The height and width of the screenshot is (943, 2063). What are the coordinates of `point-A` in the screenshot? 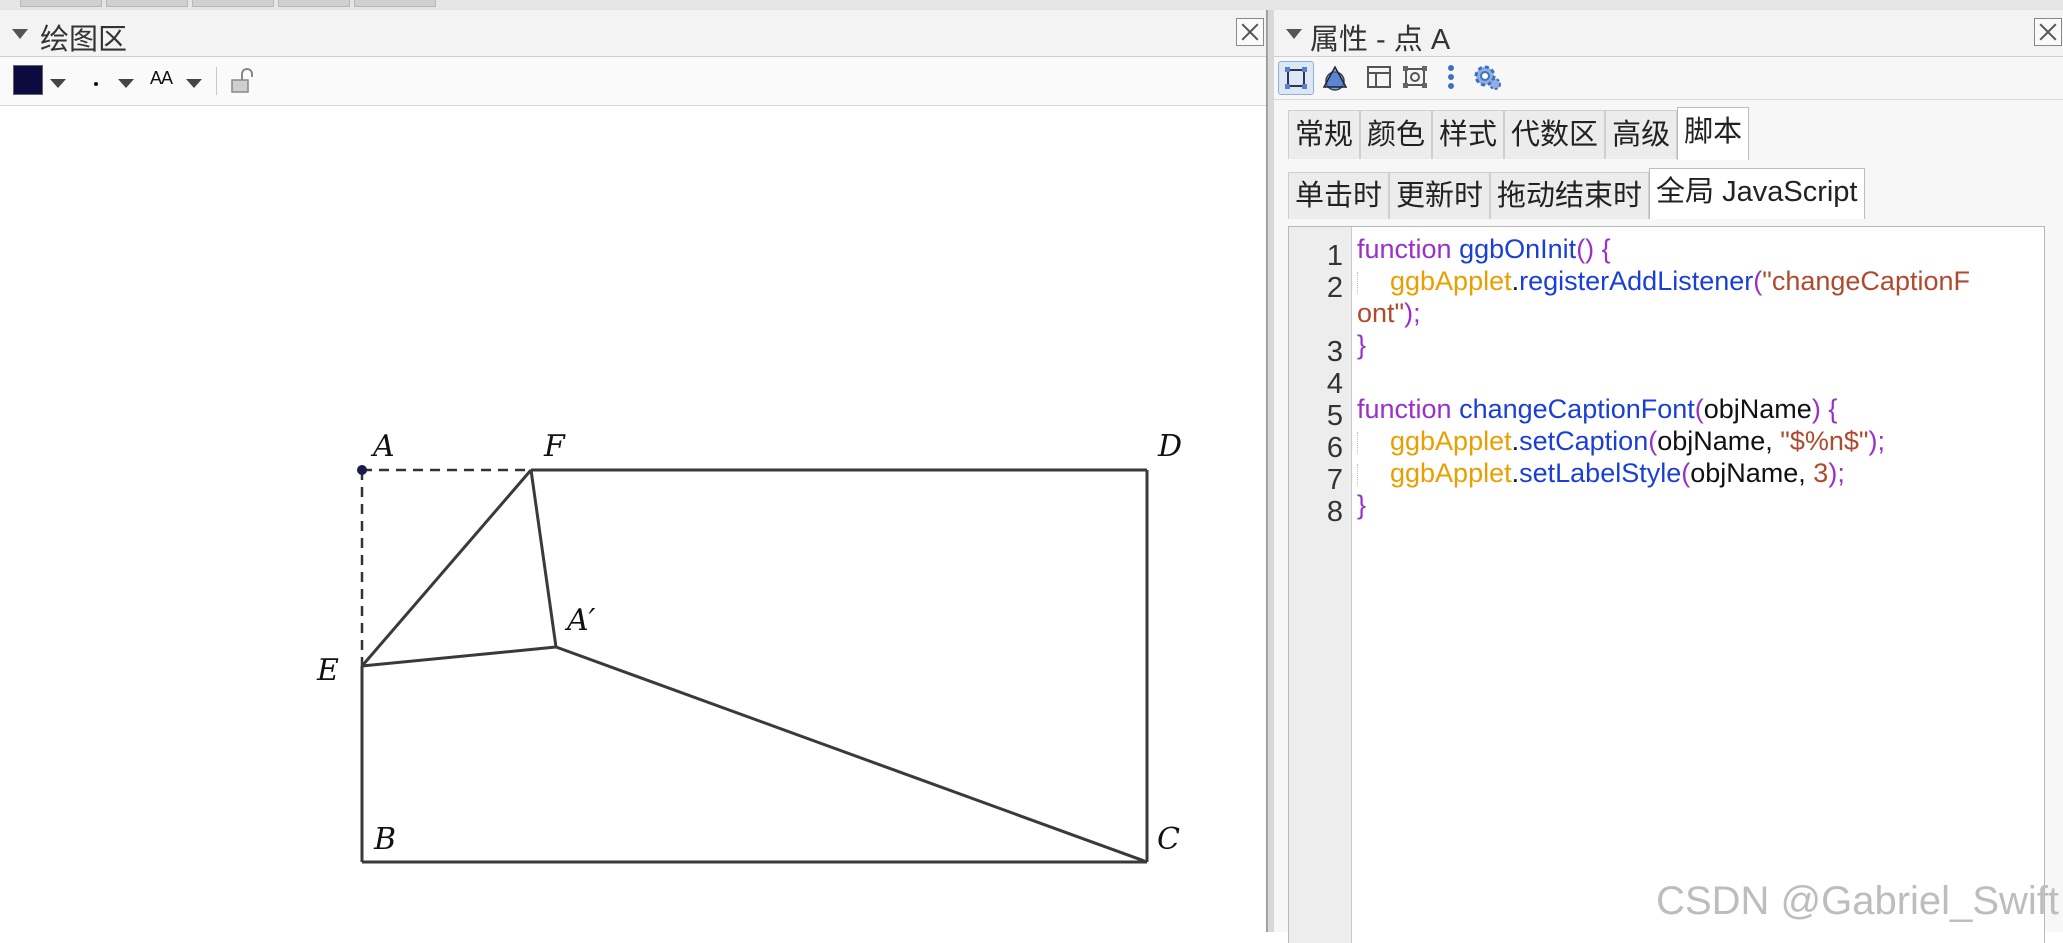 It's located at (362, 470).